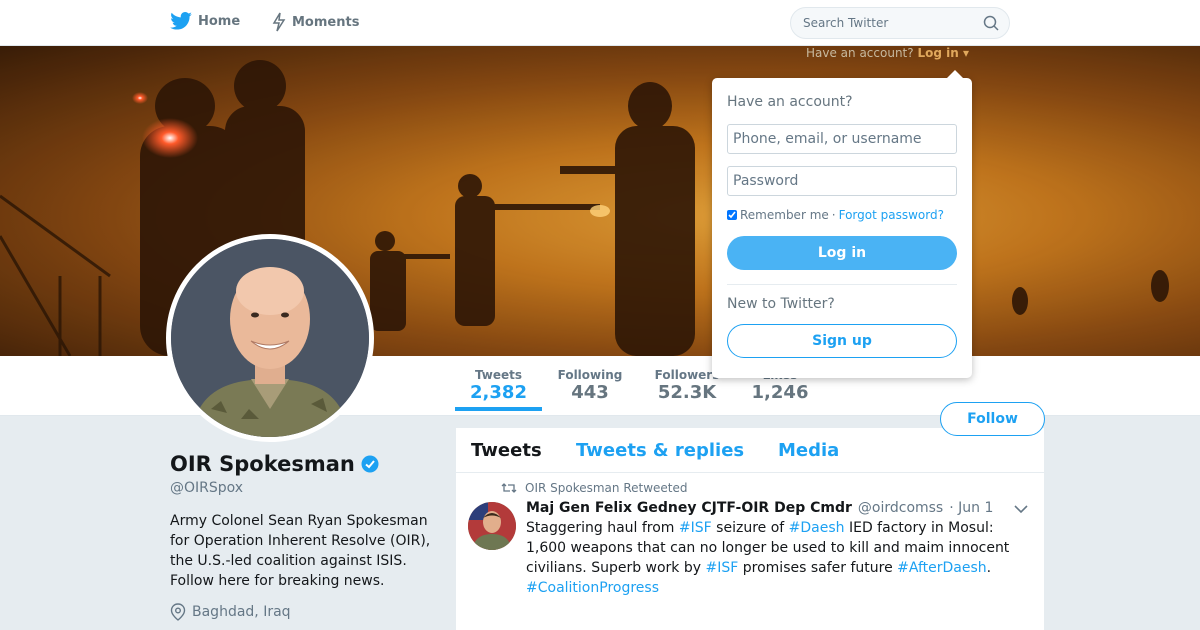 The height and width of the screenshot is (630, 1200). Describe the element at coordinates (942, 568) in the screenshot. I see `hashtag-link: #AfterDaesh` at that location.